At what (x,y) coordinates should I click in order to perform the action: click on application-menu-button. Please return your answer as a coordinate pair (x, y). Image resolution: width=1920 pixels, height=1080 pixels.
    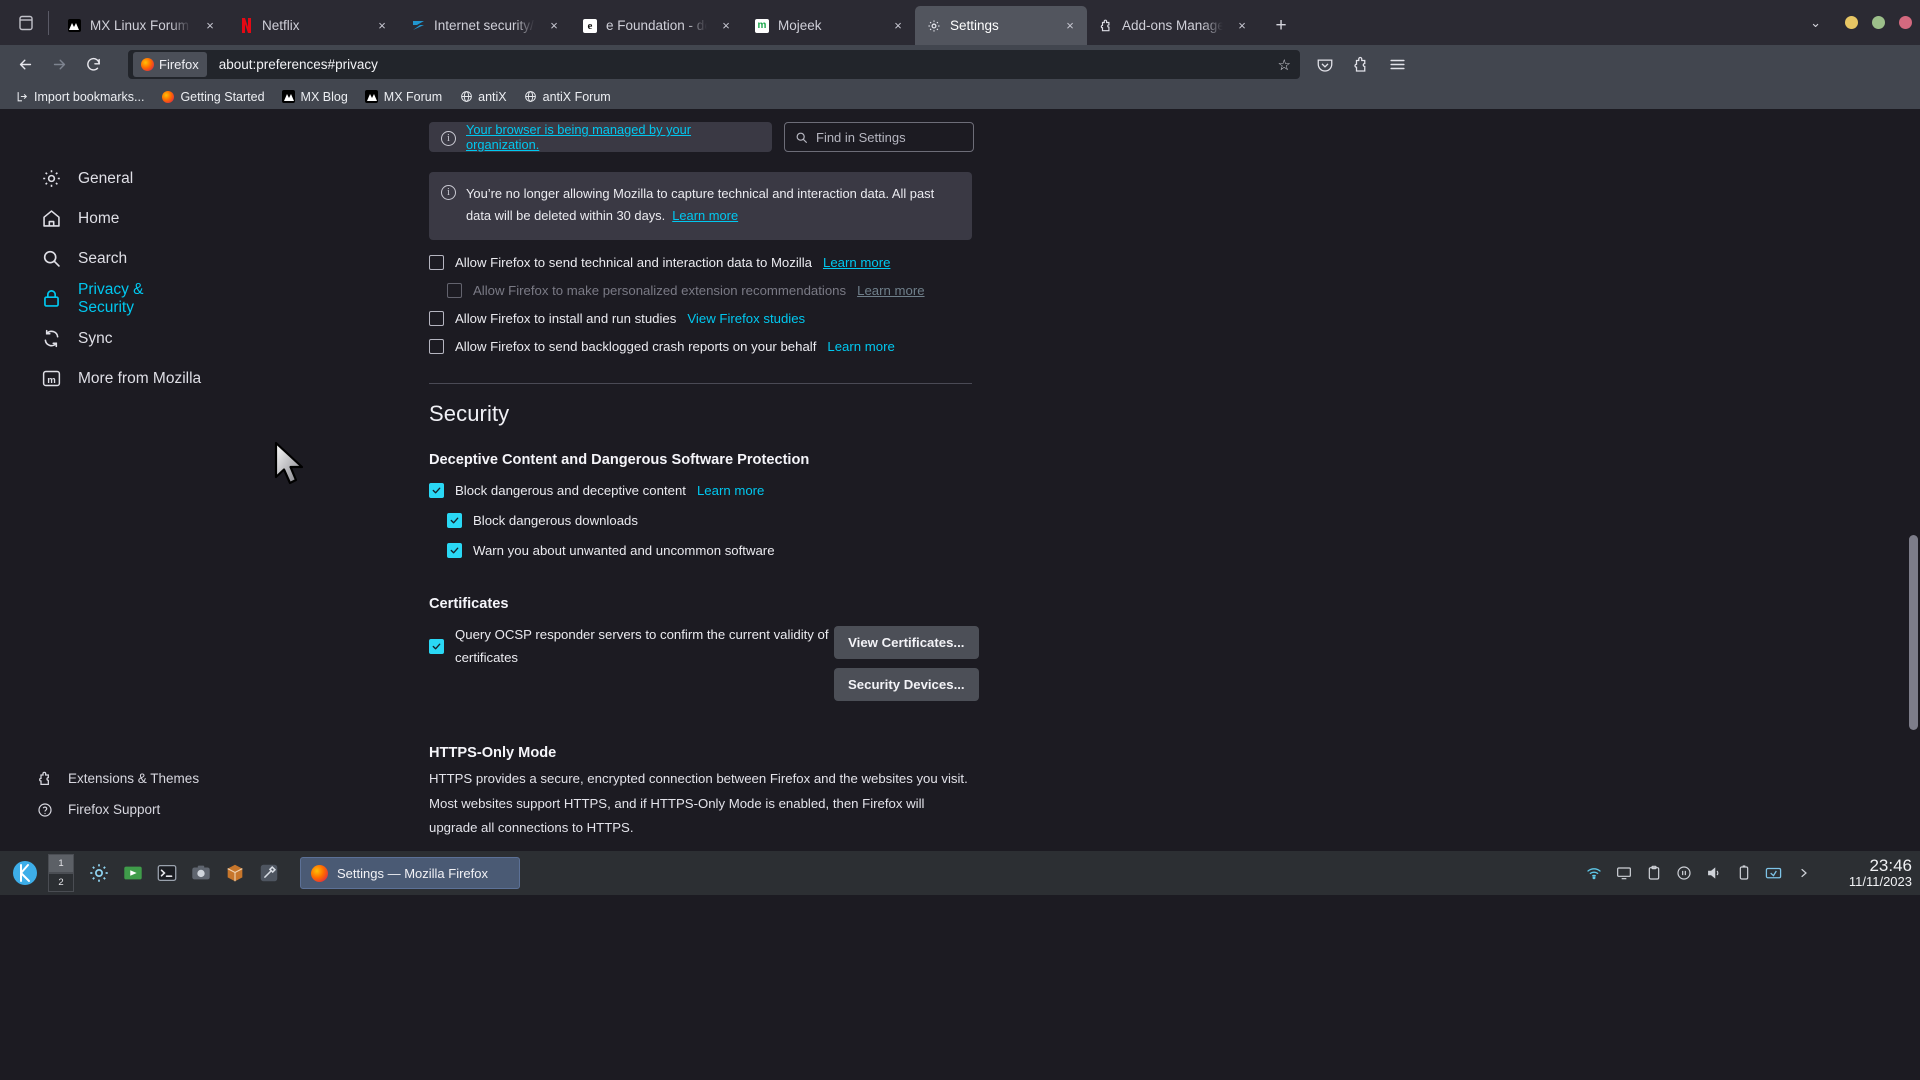
    Looking at the image, I should click on (1397, 65).